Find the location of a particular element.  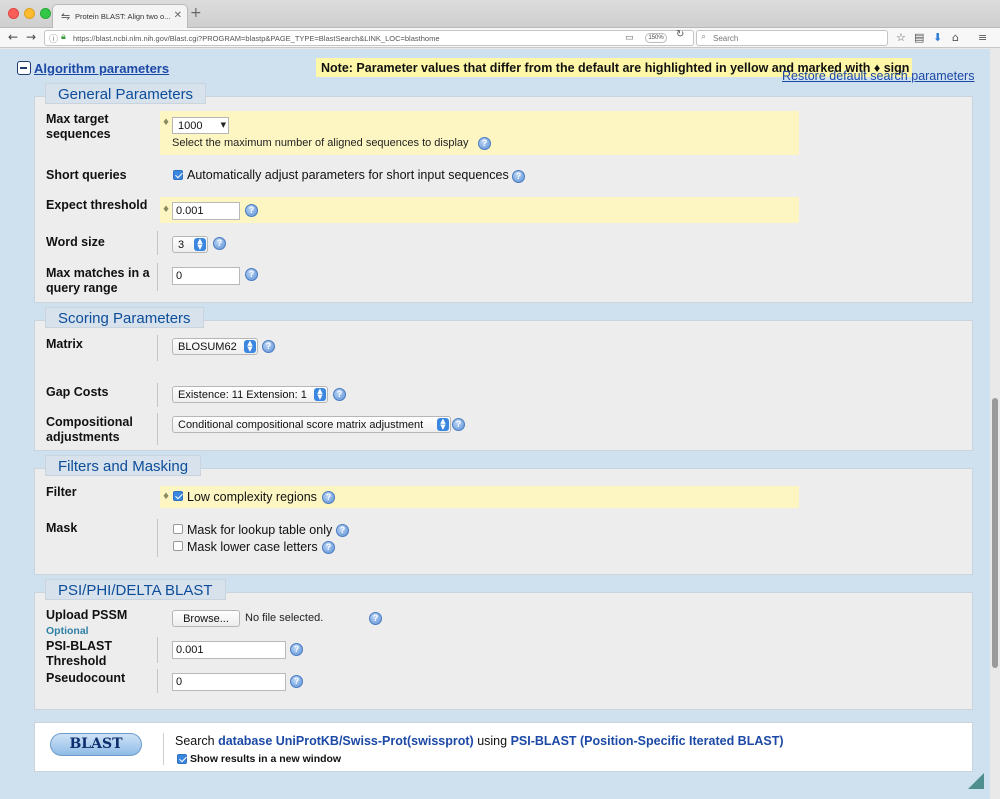

no-file-text: No file selected. is located at coordinates (284, 618).